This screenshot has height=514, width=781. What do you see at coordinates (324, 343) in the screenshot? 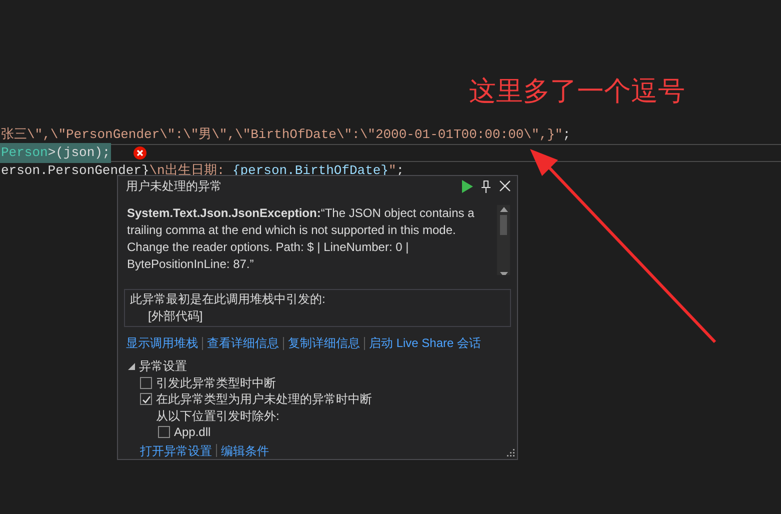
I see `popup-link: 复制详细信息` at bounding box center [324, 343].